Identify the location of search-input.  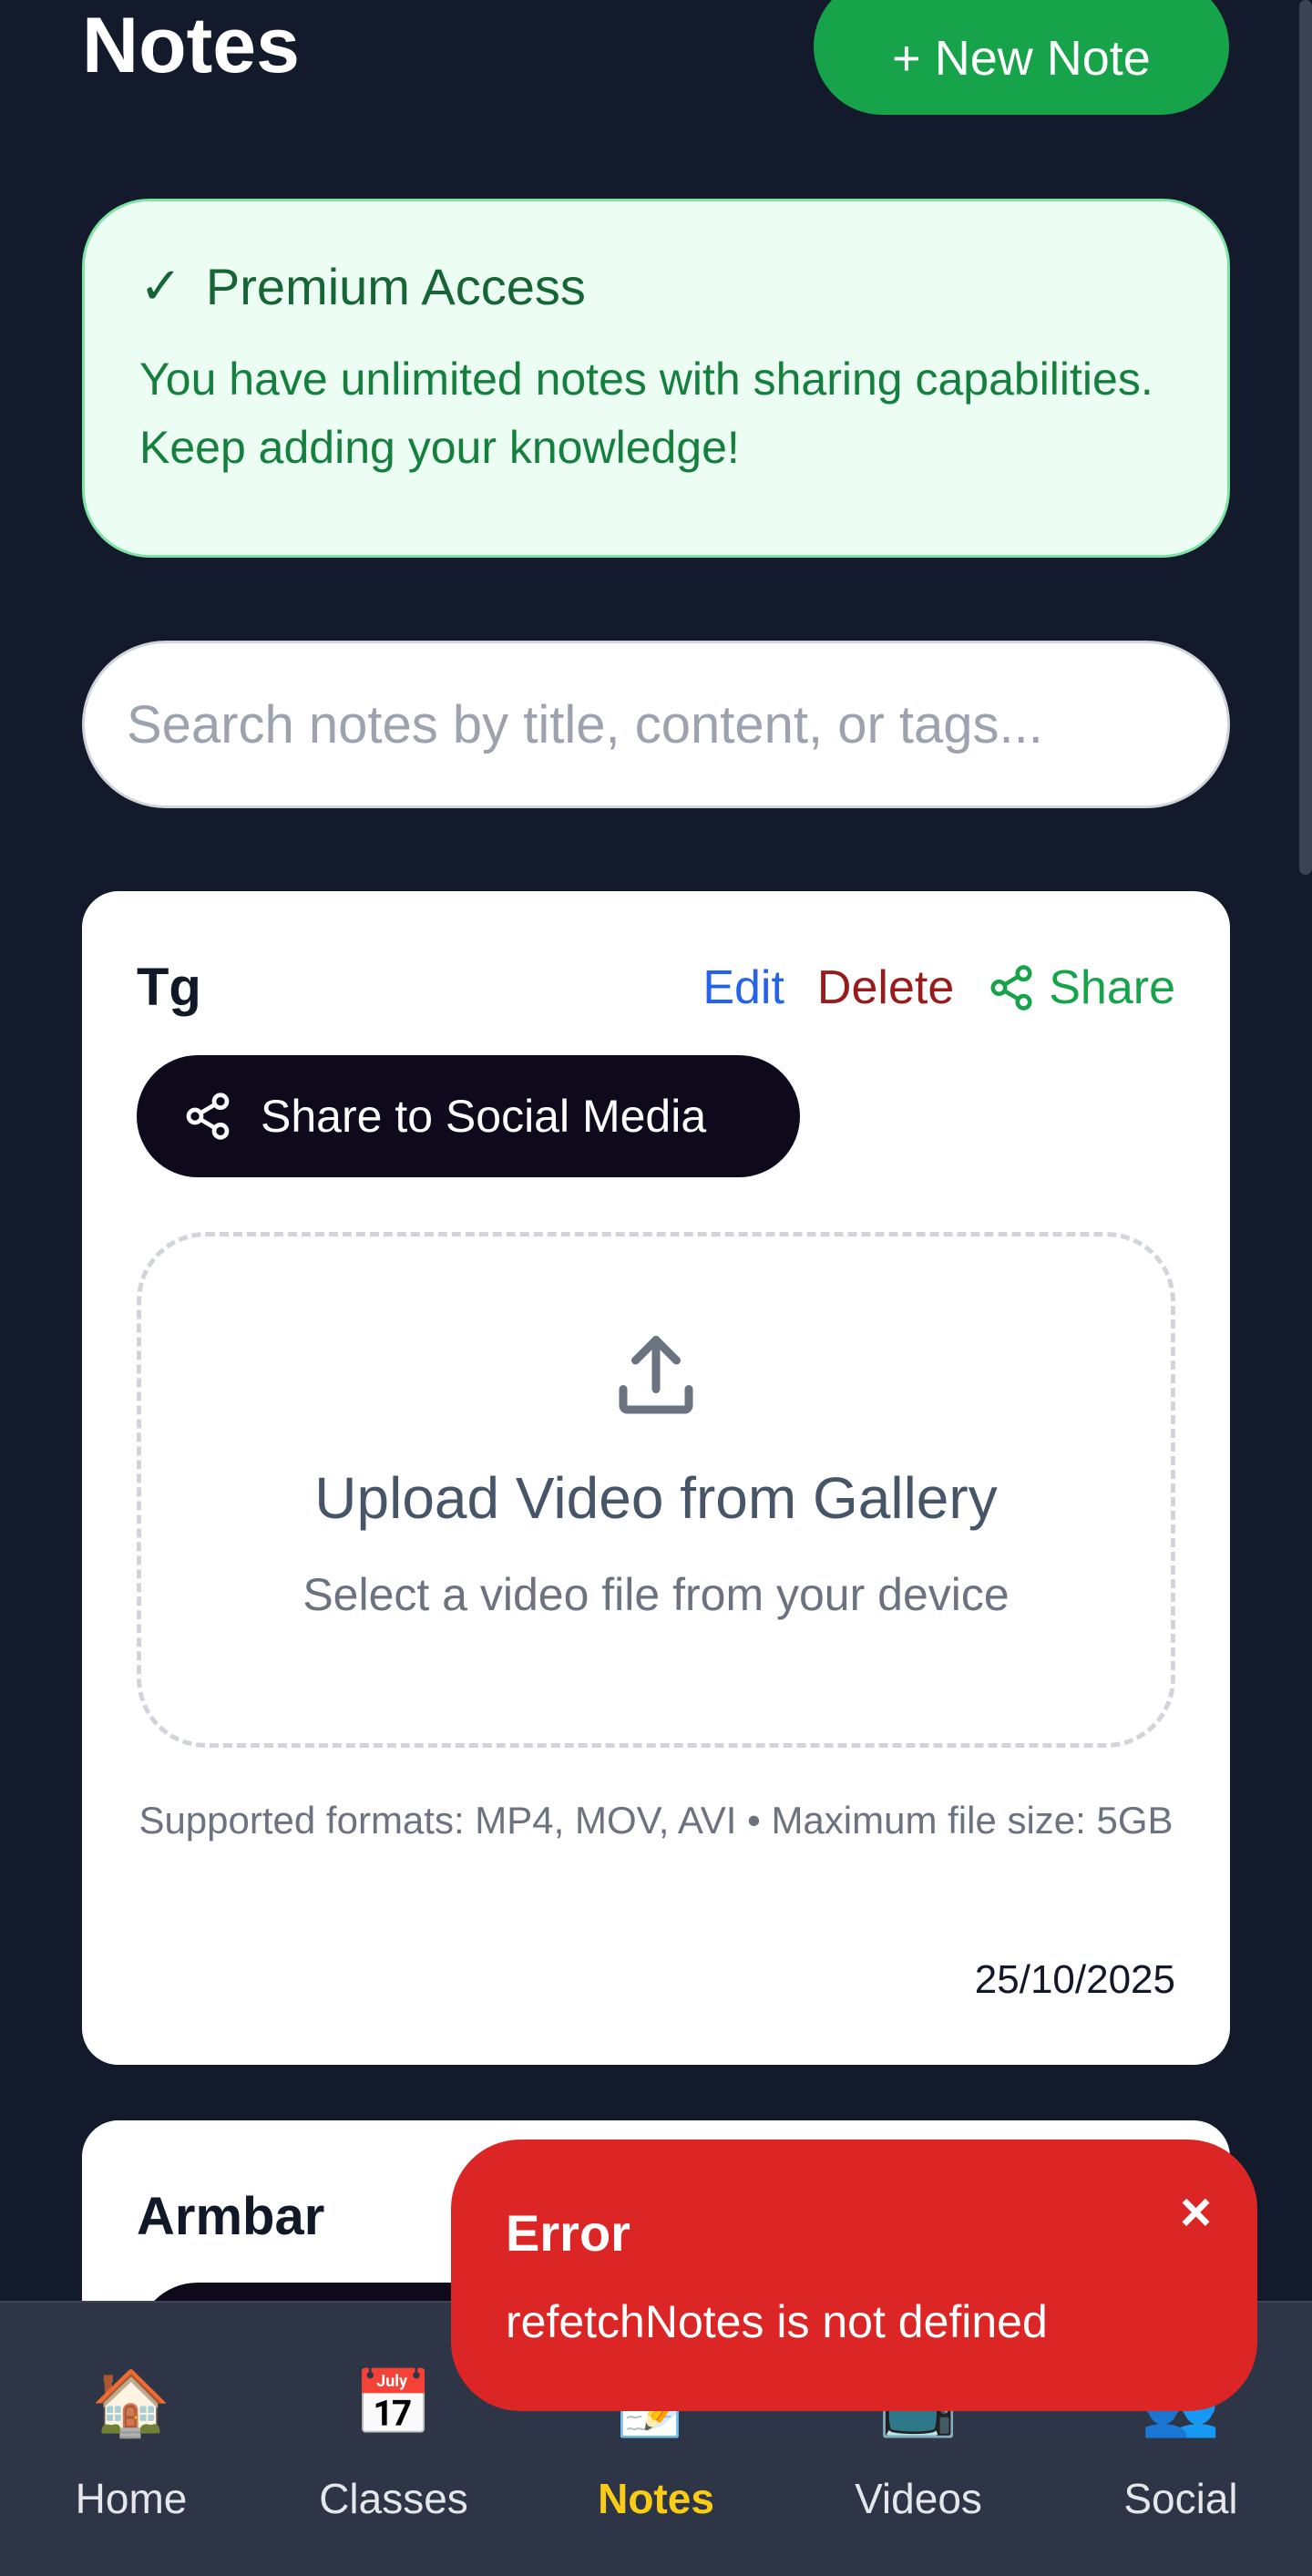
(656, 725).